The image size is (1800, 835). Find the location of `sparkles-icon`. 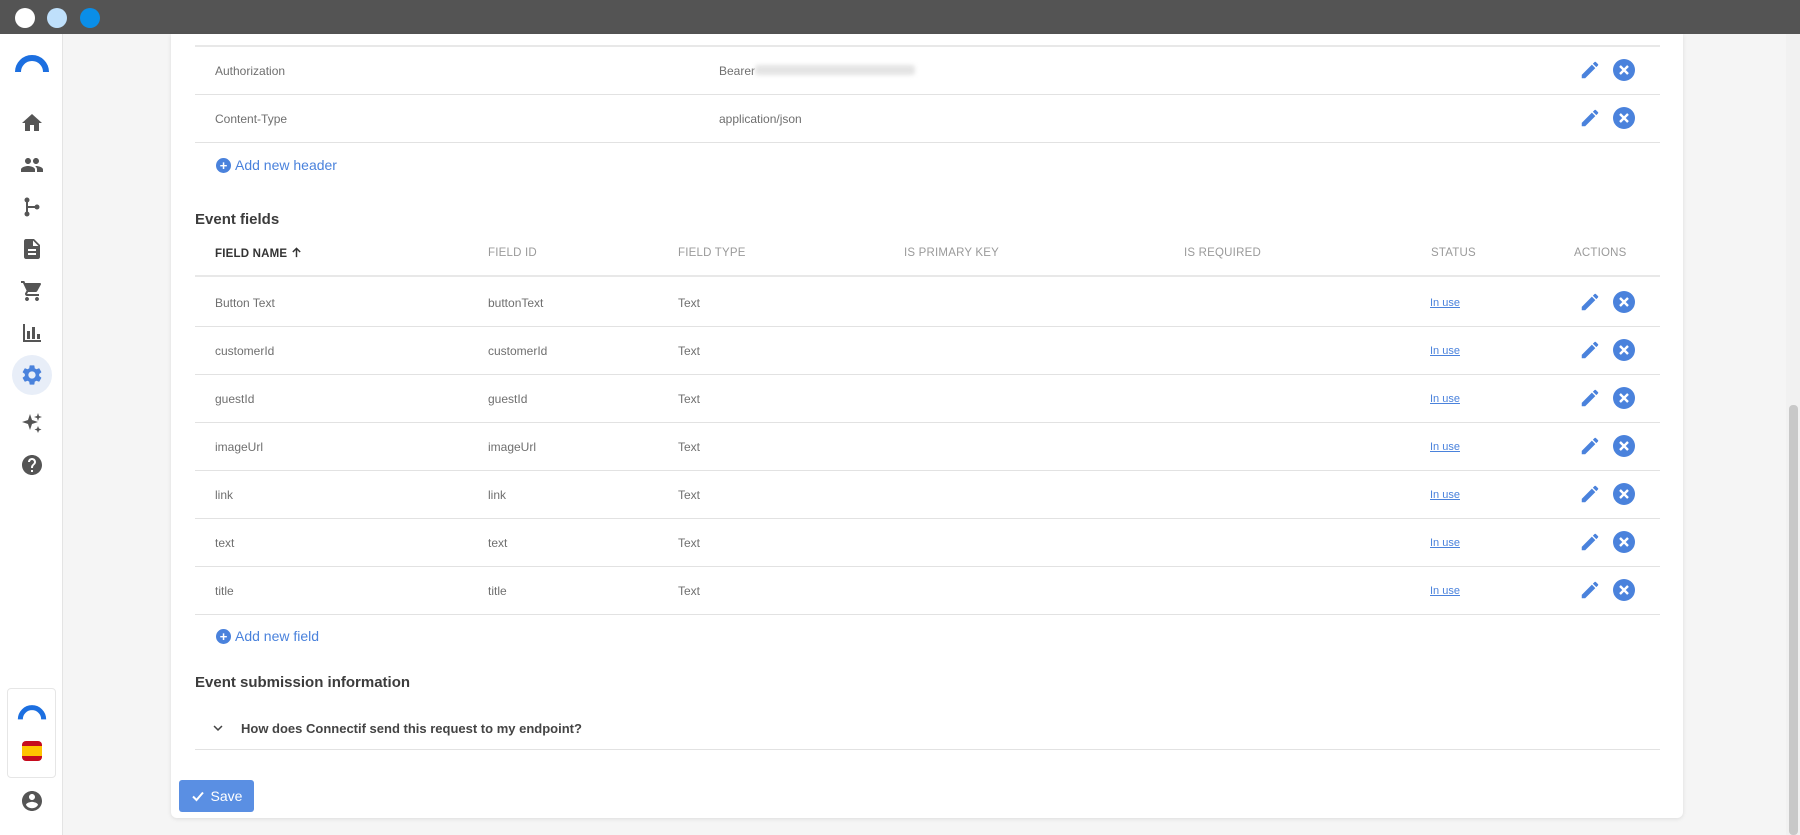

sparkles-icon is located at coordinates (32, 423).